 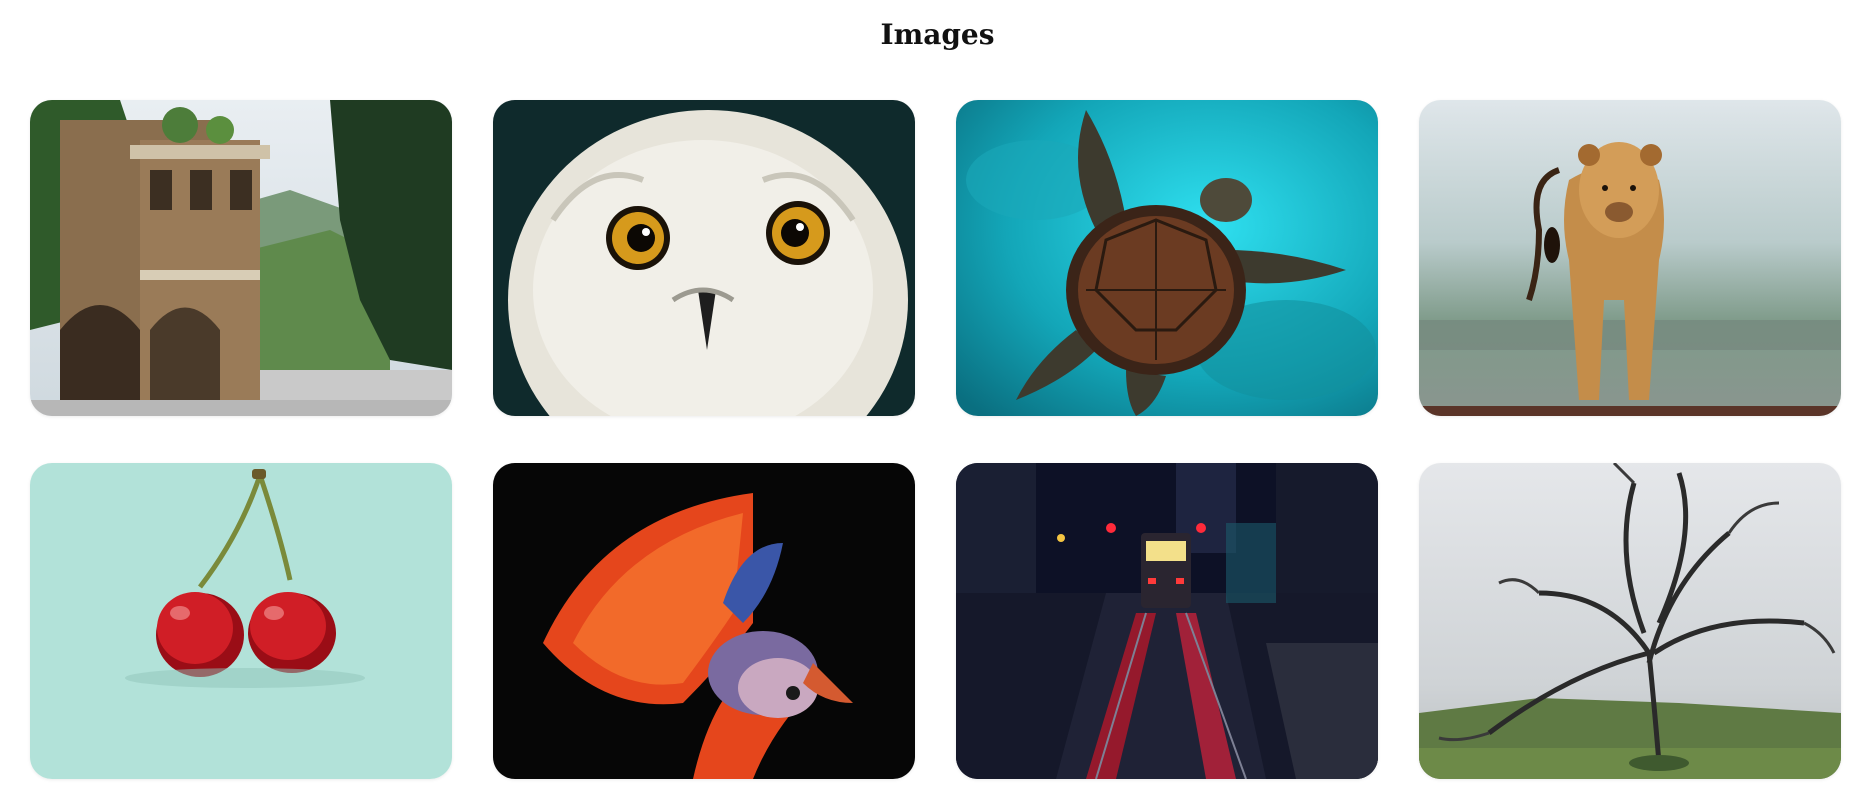 What do you see at coordinates (1630, 621) in the screenshot?
I see `gallery-image-bare-tree-in-fog` at bounding box center [1630, 621].